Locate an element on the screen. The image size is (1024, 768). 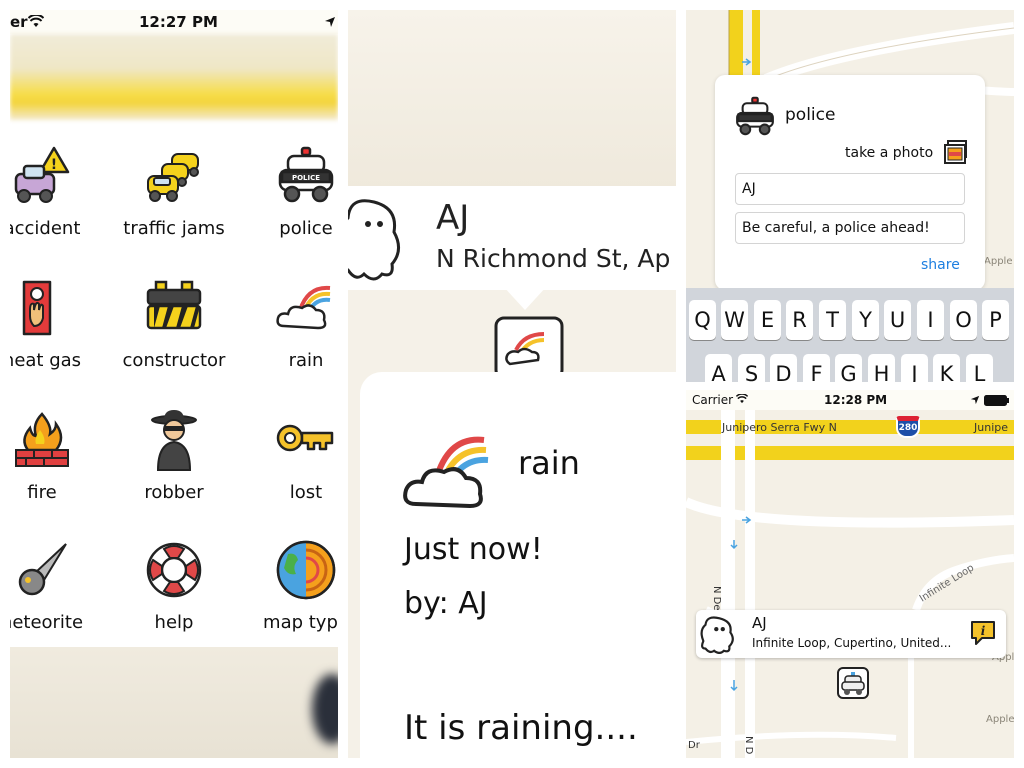
info-bubble-icon: i is located at coordinates (983, 633).